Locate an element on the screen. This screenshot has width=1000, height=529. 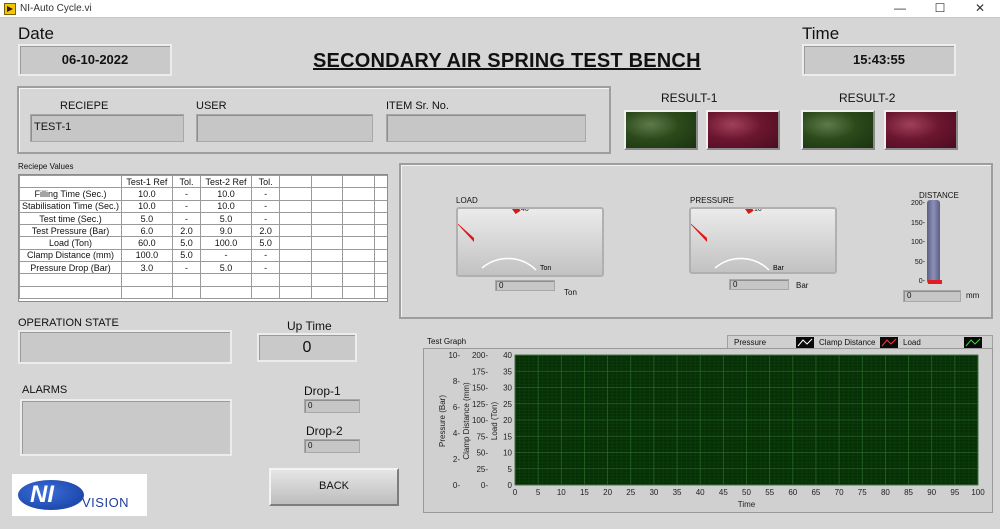
back-button: BACK is located at coordinates (334, 487).